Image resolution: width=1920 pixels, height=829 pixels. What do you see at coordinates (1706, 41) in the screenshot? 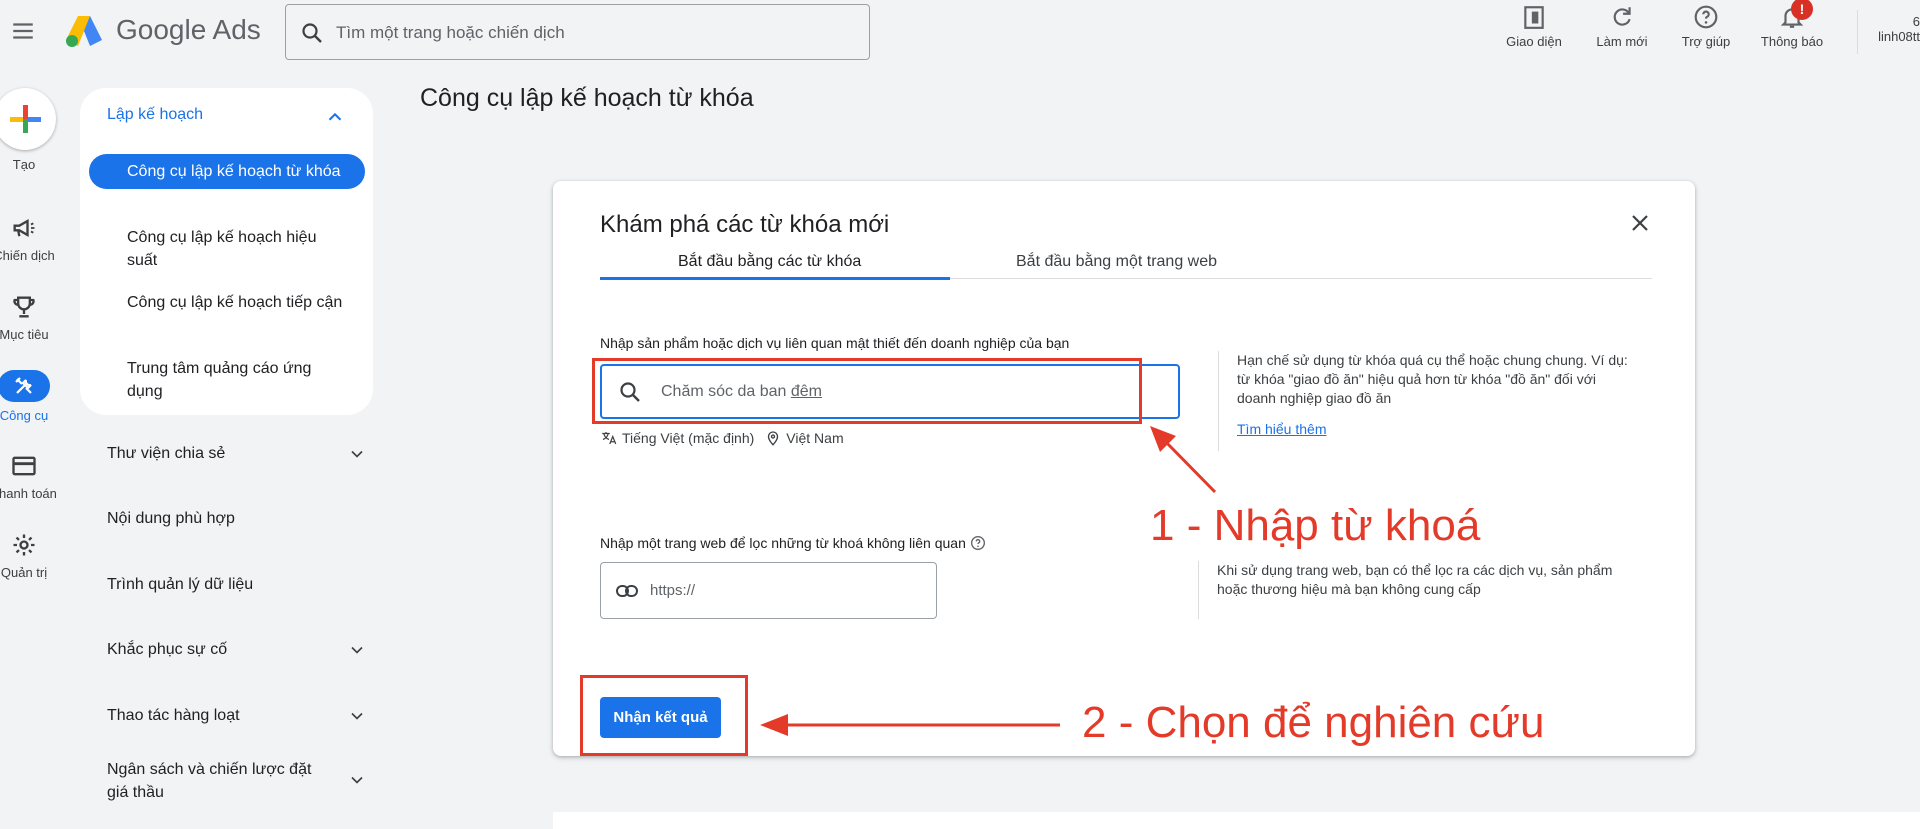
I see `help-label: Trợ giúp` at bounding box center [1706, 41].